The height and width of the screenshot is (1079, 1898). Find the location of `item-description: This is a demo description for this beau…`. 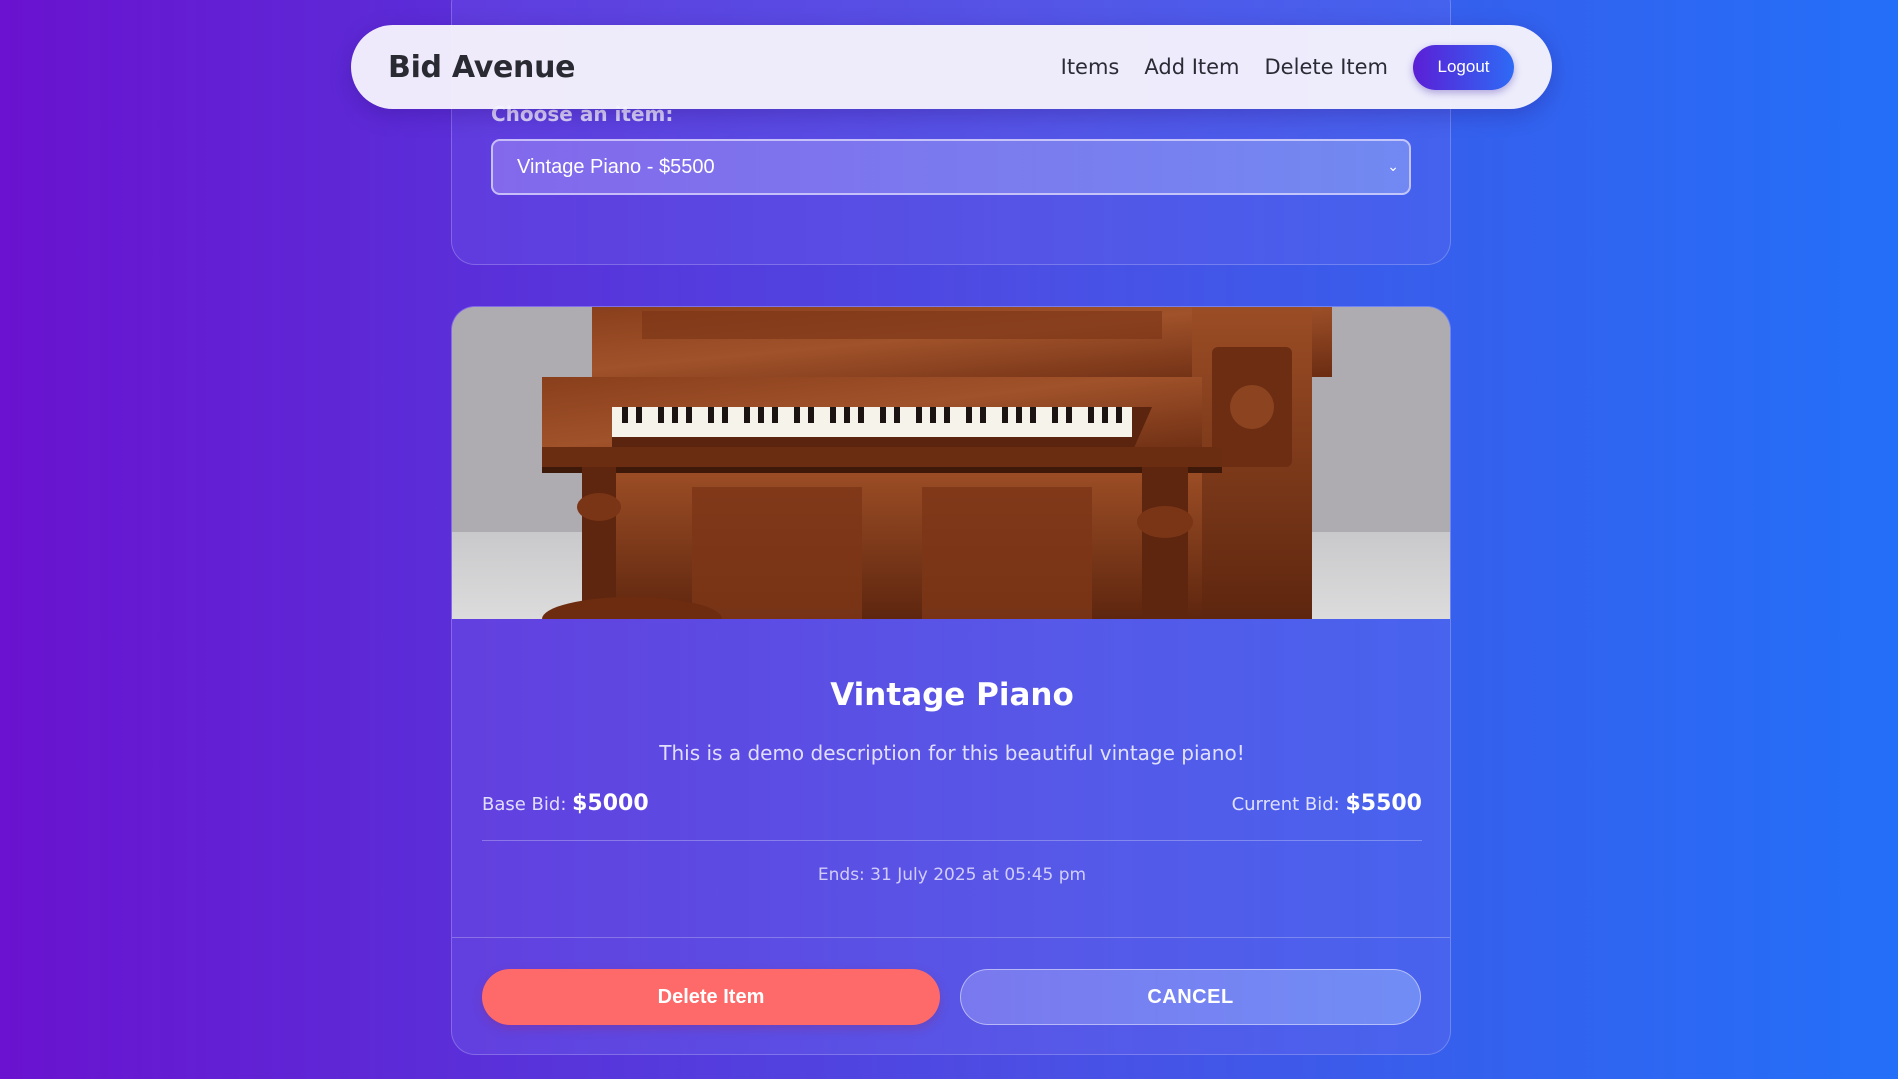

item-description: This is a demo description for this beau… is located at coordinates (952, 753).